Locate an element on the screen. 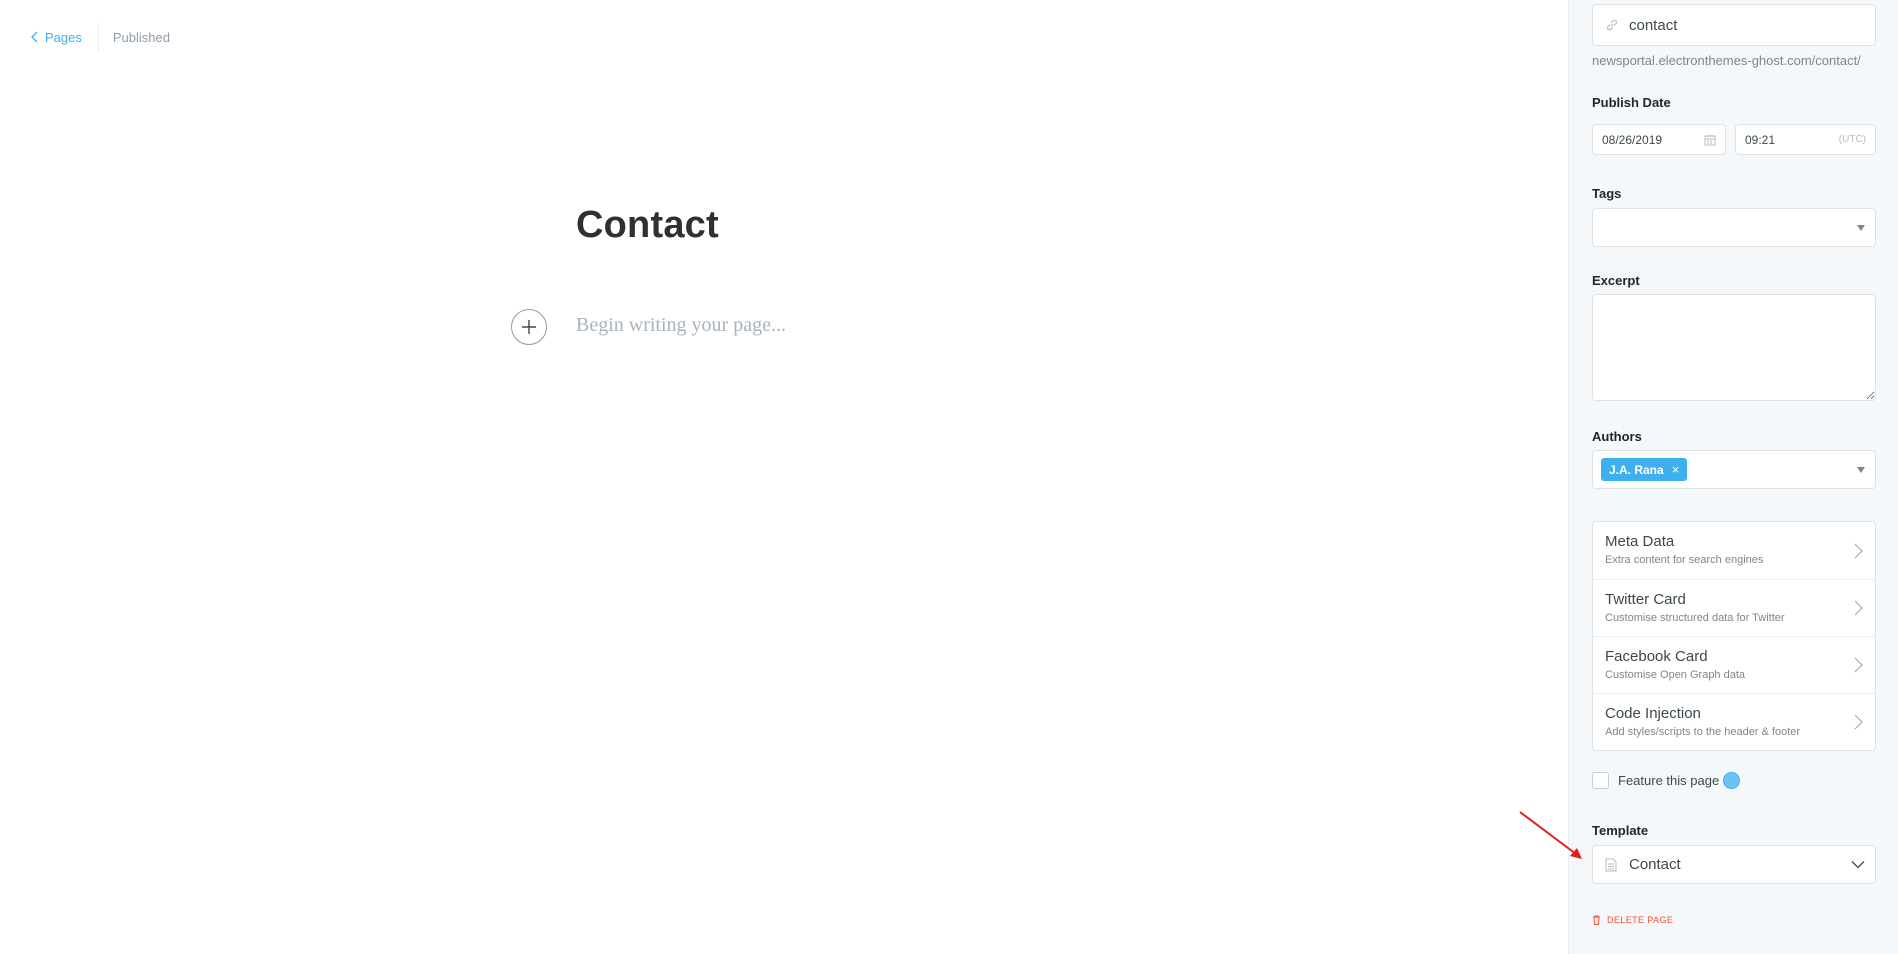 This screenshot has width=1898, height=954. publish-date-input: 08/26/2019 is located at coordinates (1659, 139).